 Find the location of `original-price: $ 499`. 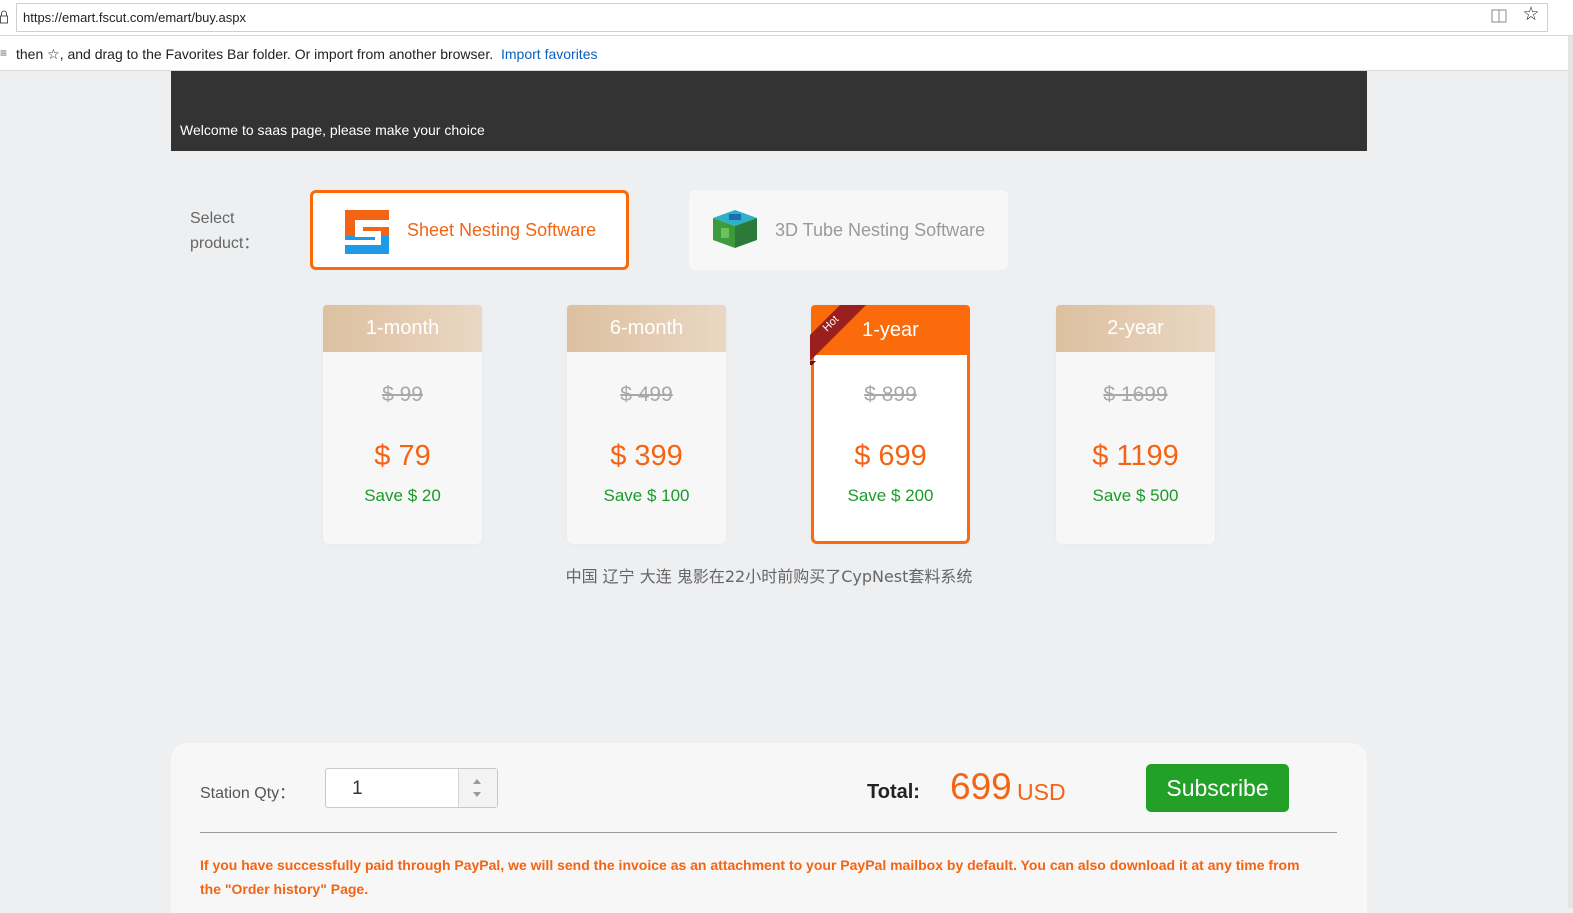

original-price: $ 499 is located at coordinates (646, 394).